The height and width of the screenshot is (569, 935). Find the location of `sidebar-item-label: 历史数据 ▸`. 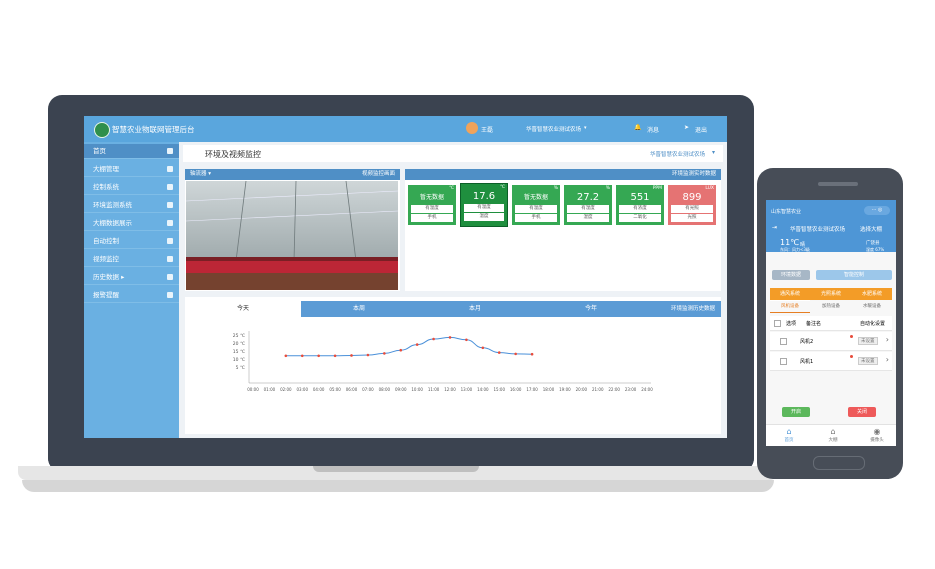

sidebar-item-label: 历史数据 ▸ is located at coordinates (109, 277).